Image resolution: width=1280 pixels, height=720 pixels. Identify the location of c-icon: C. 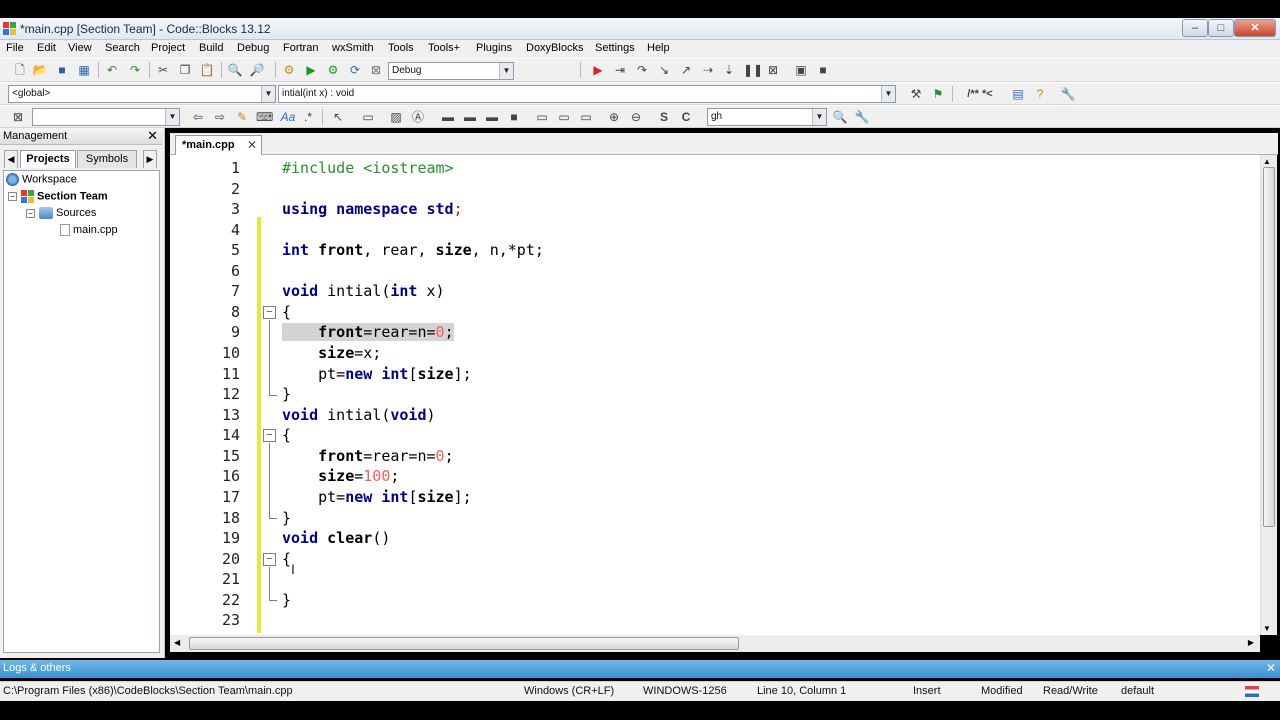
(686, 117).